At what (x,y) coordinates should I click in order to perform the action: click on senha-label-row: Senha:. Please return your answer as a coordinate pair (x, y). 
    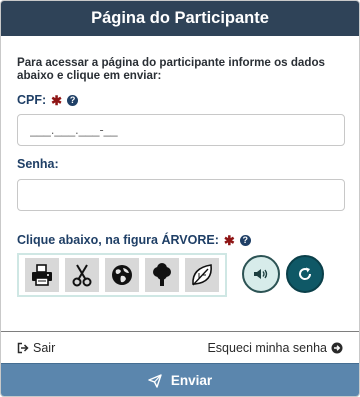
    Looking at the image, I should click on (38, 164).